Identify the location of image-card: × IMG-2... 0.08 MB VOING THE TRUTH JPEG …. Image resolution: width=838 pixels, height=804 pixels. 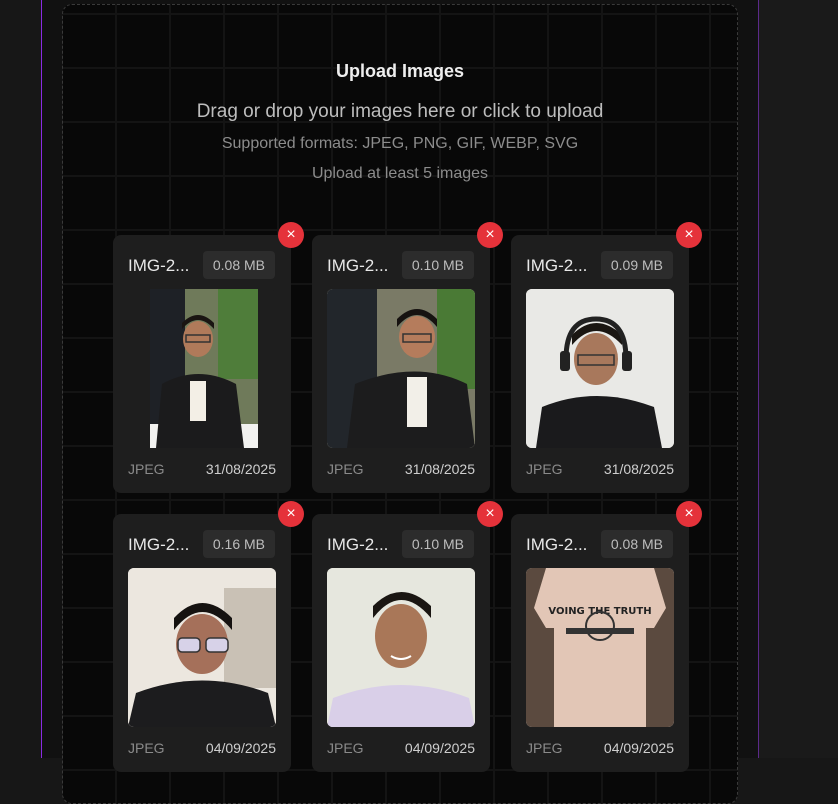
(606, 636).